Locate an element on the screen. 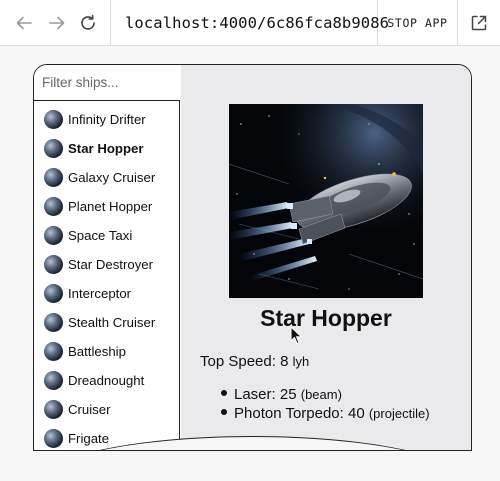  ship-list-item-label: Battleship is located at coordinates (97, 351).